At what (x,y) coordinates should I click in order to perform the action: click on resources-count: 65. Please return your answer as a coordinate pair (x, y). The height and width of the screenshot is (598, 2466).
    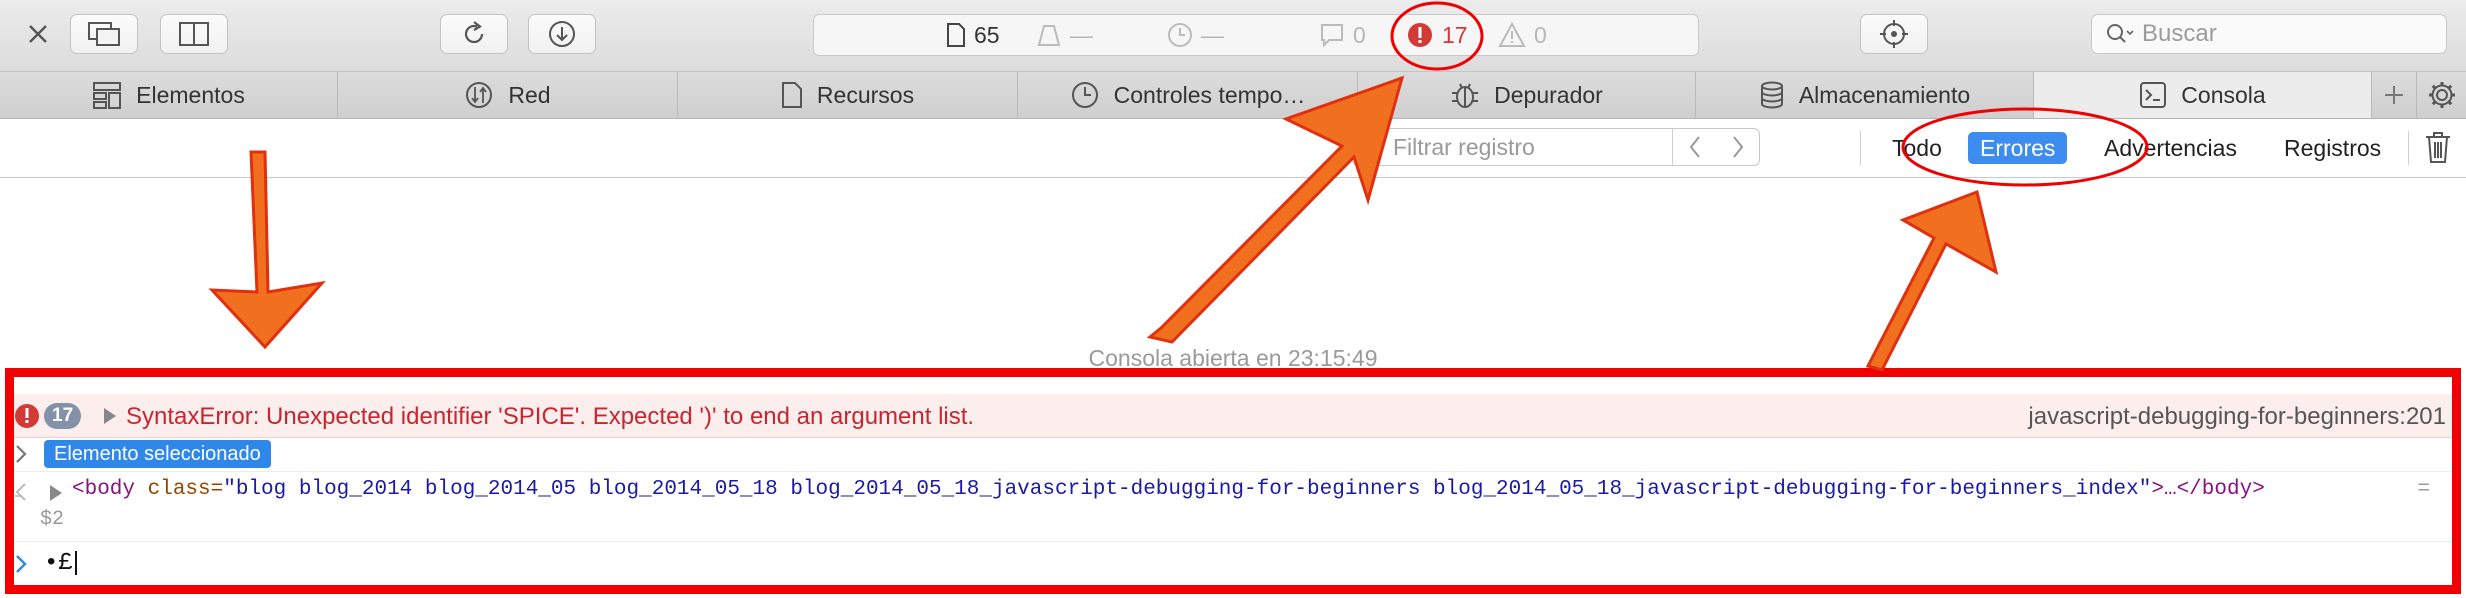
    Looking at the image, I should click on (987, 34).